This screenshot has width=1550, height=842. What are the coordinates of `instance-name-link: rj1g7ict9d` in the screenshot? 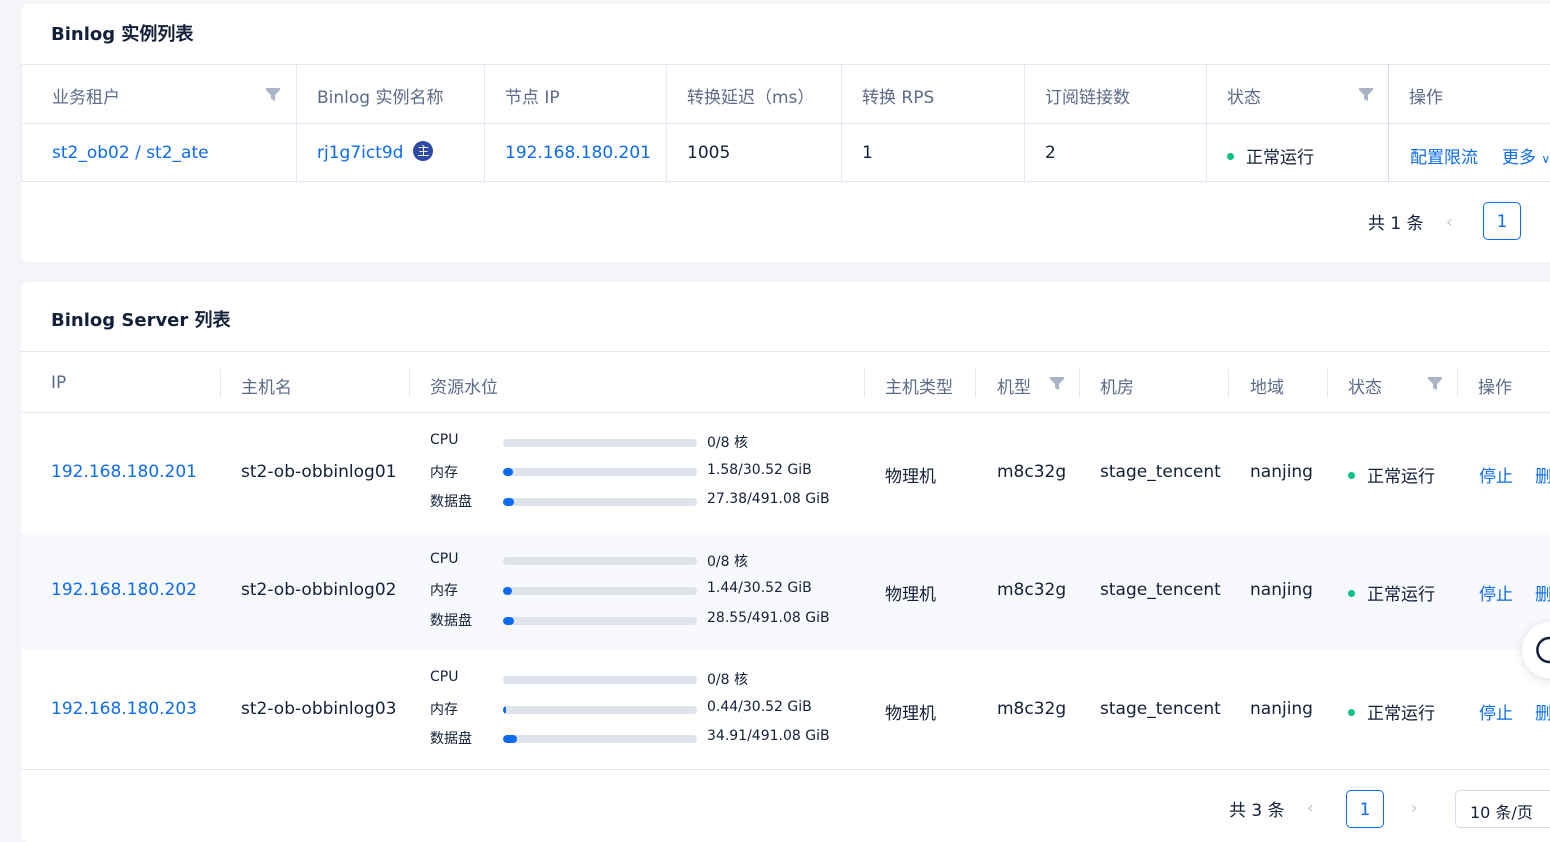 It's located at (360, 153).